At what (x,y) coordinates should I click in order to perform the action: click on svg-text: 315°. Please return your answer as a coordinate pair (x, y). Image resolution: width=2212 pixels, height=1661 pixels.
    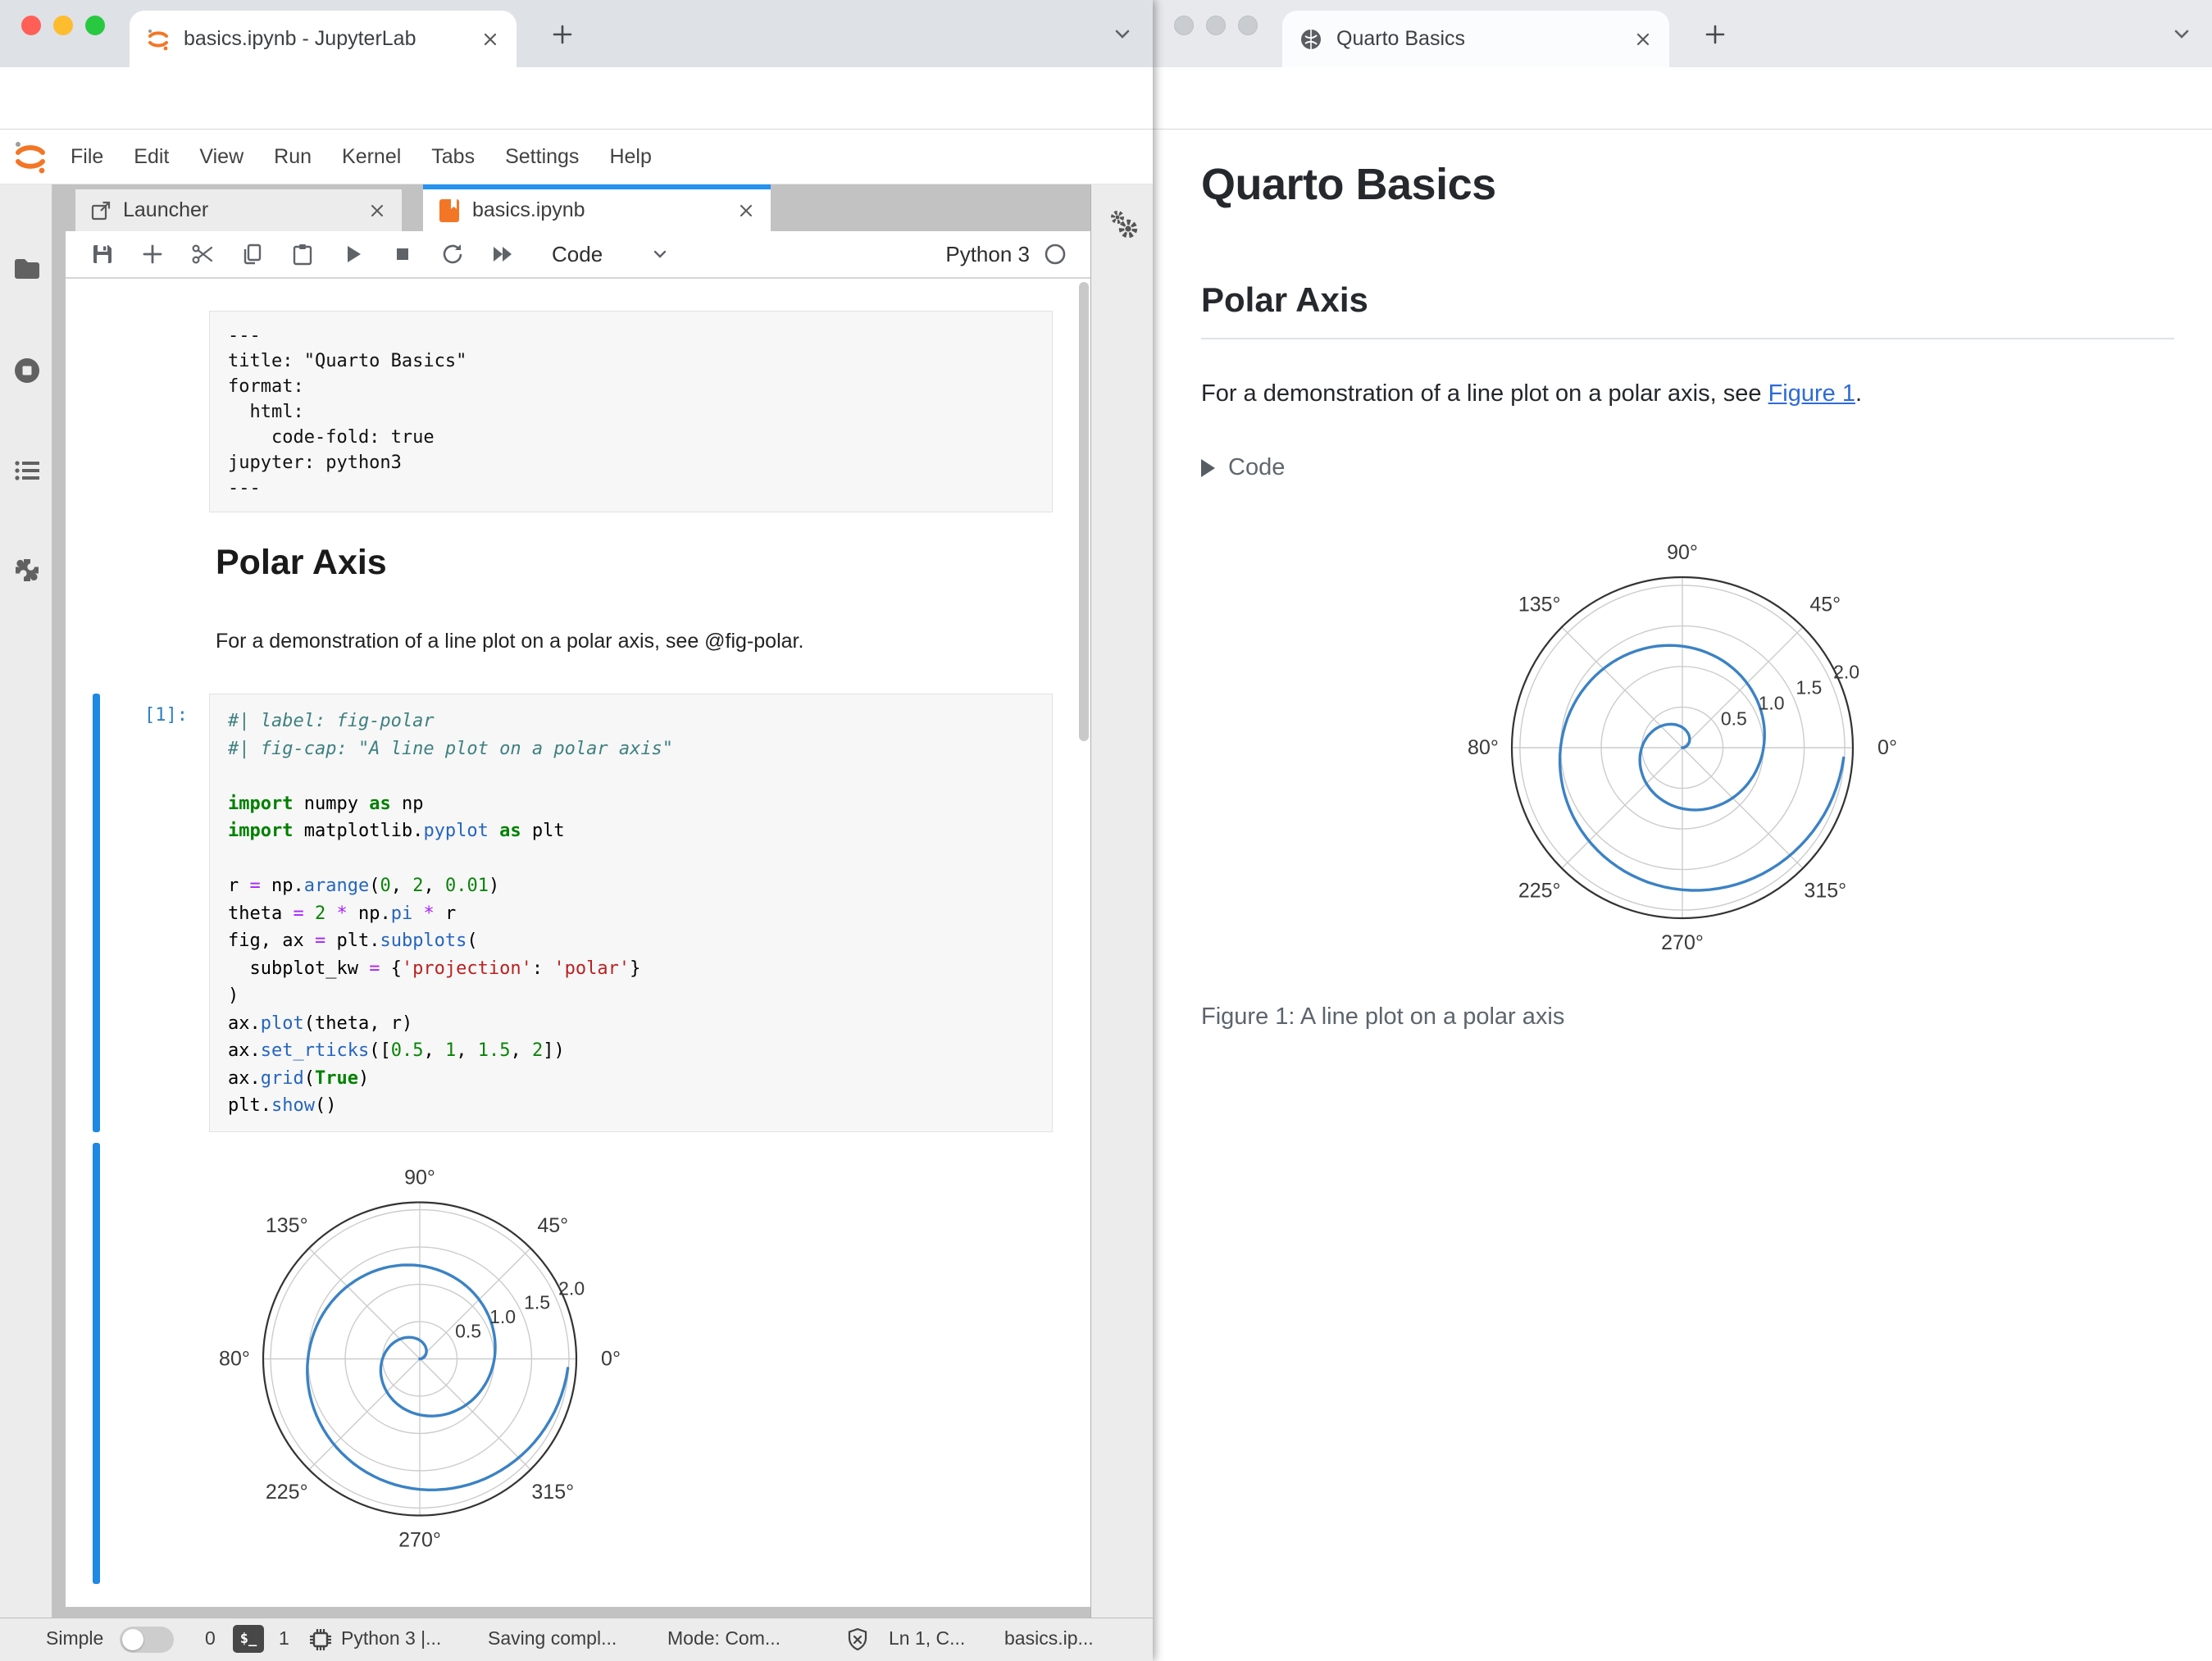
    Looking at the image, I should click on (552, 1492).